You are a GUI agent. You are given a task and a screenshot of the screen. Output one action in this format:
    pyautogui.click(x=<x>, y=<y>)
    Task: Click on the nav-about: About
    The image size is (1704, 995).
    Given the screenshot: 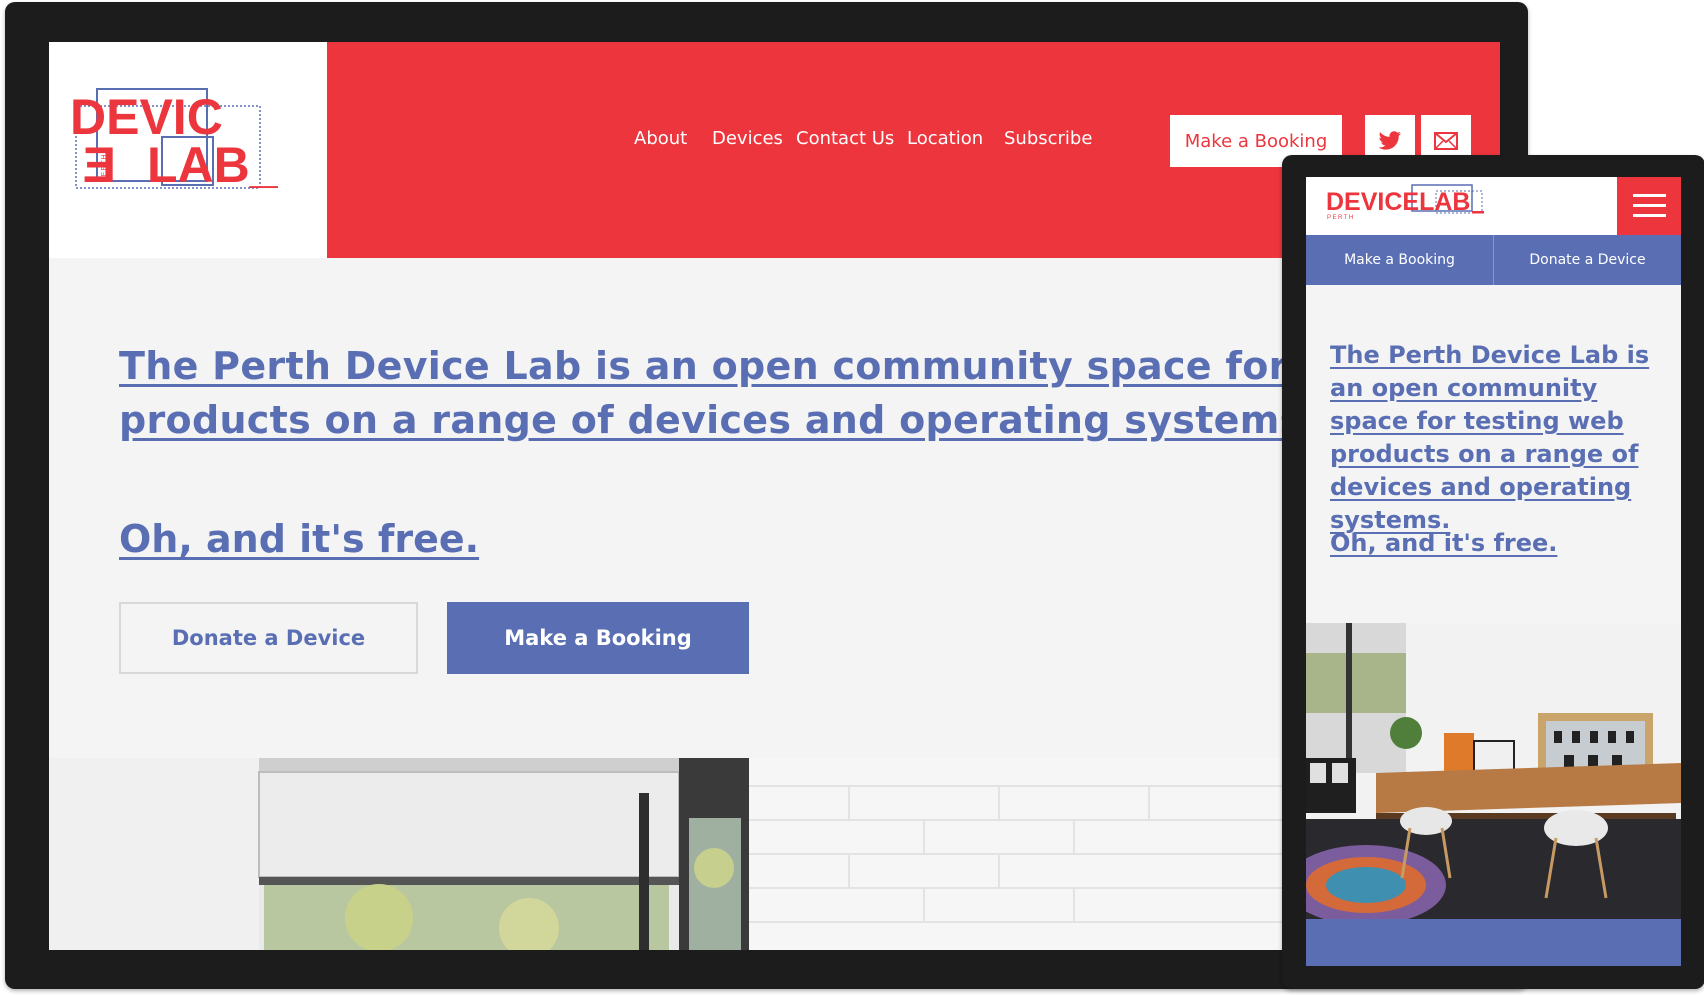 What is the action you would take?
    pyautogui.click(x=660, y=138)
    